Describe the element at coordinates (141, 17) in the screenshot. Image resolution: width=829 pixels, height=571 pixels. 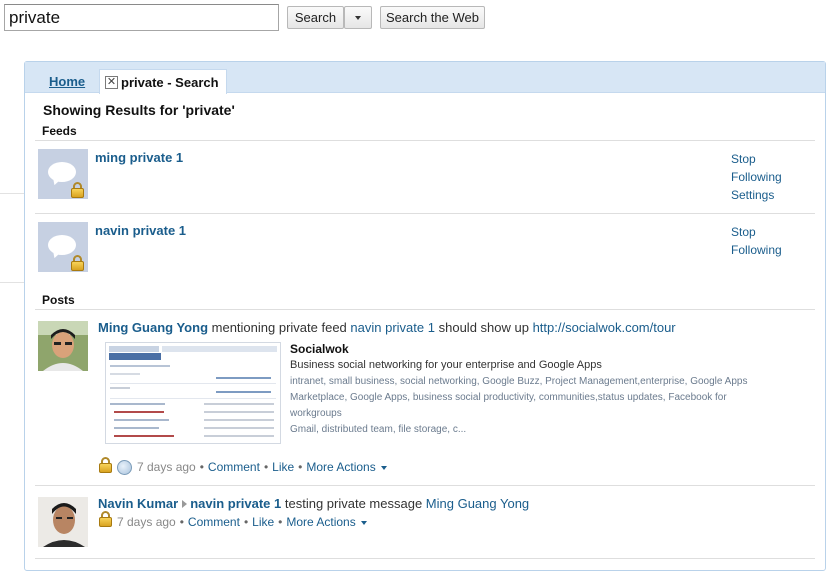
I see `search-input` at that location.